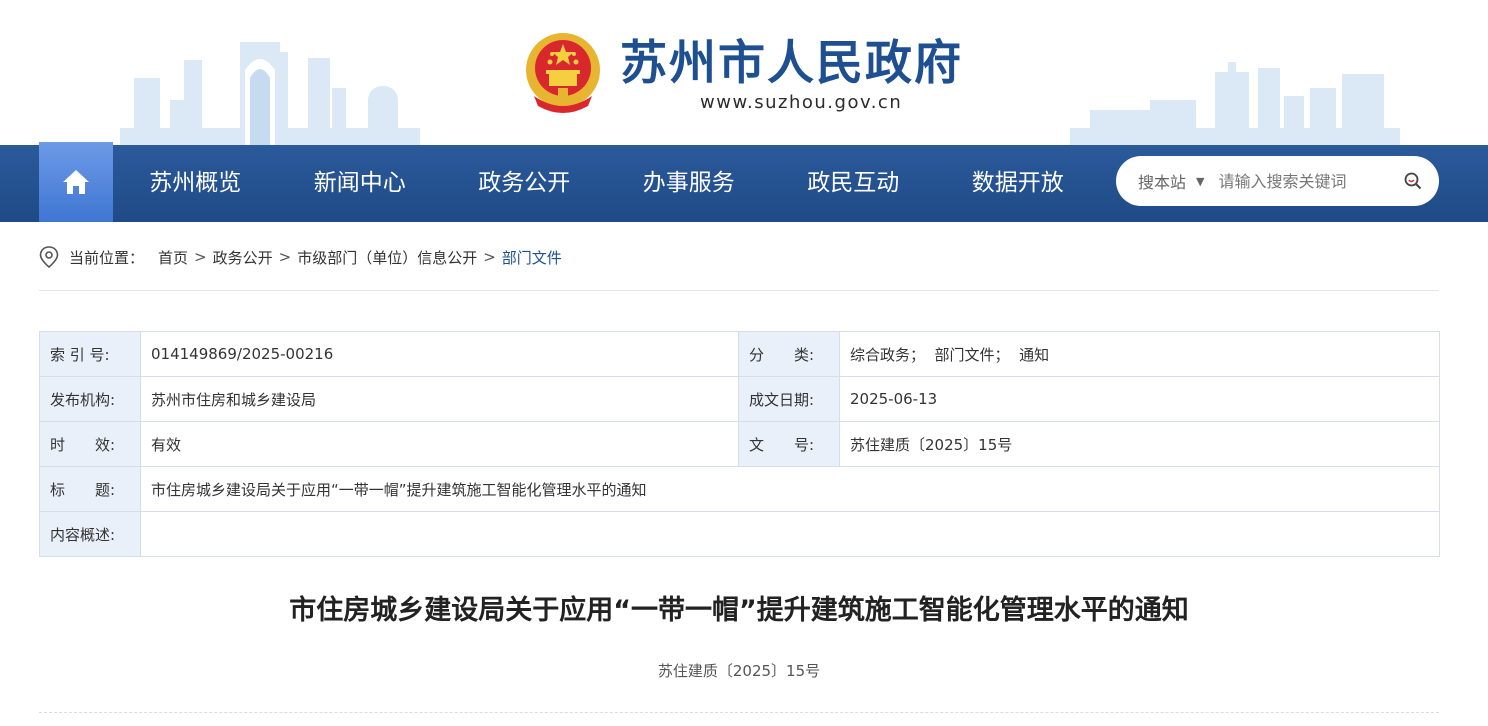  I want to click on meta-value-publisher: 苏州市住房和城乡建设局, so click(439, 399).